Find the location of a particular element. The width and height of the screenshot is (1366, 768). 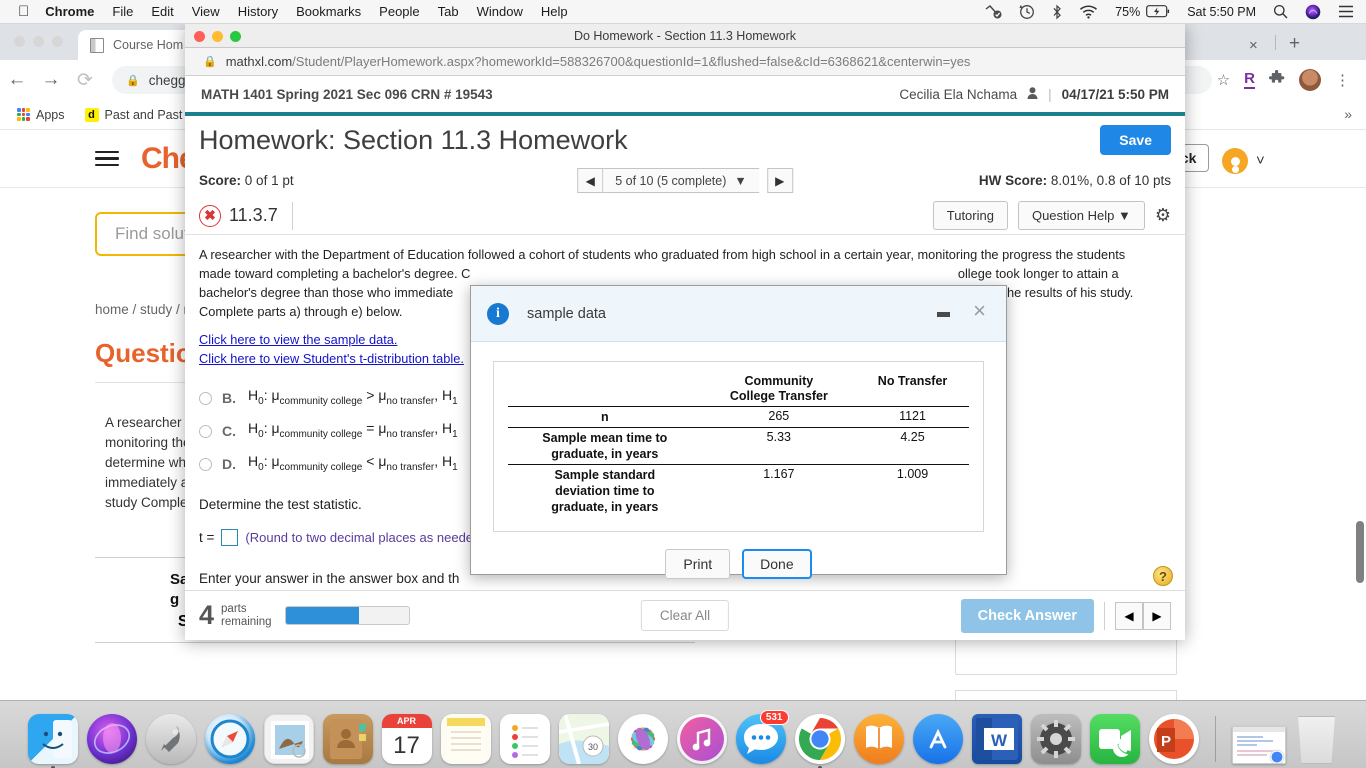

time-machine-icon is located at coordinates (1027, 12).